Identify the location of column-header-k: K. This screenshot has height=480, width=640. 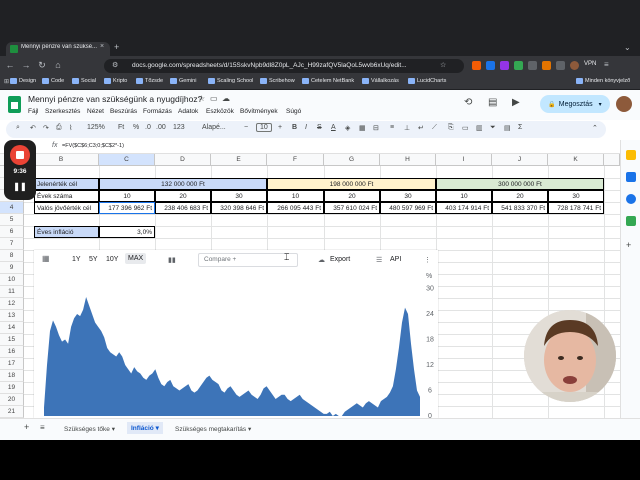
(576, 160).